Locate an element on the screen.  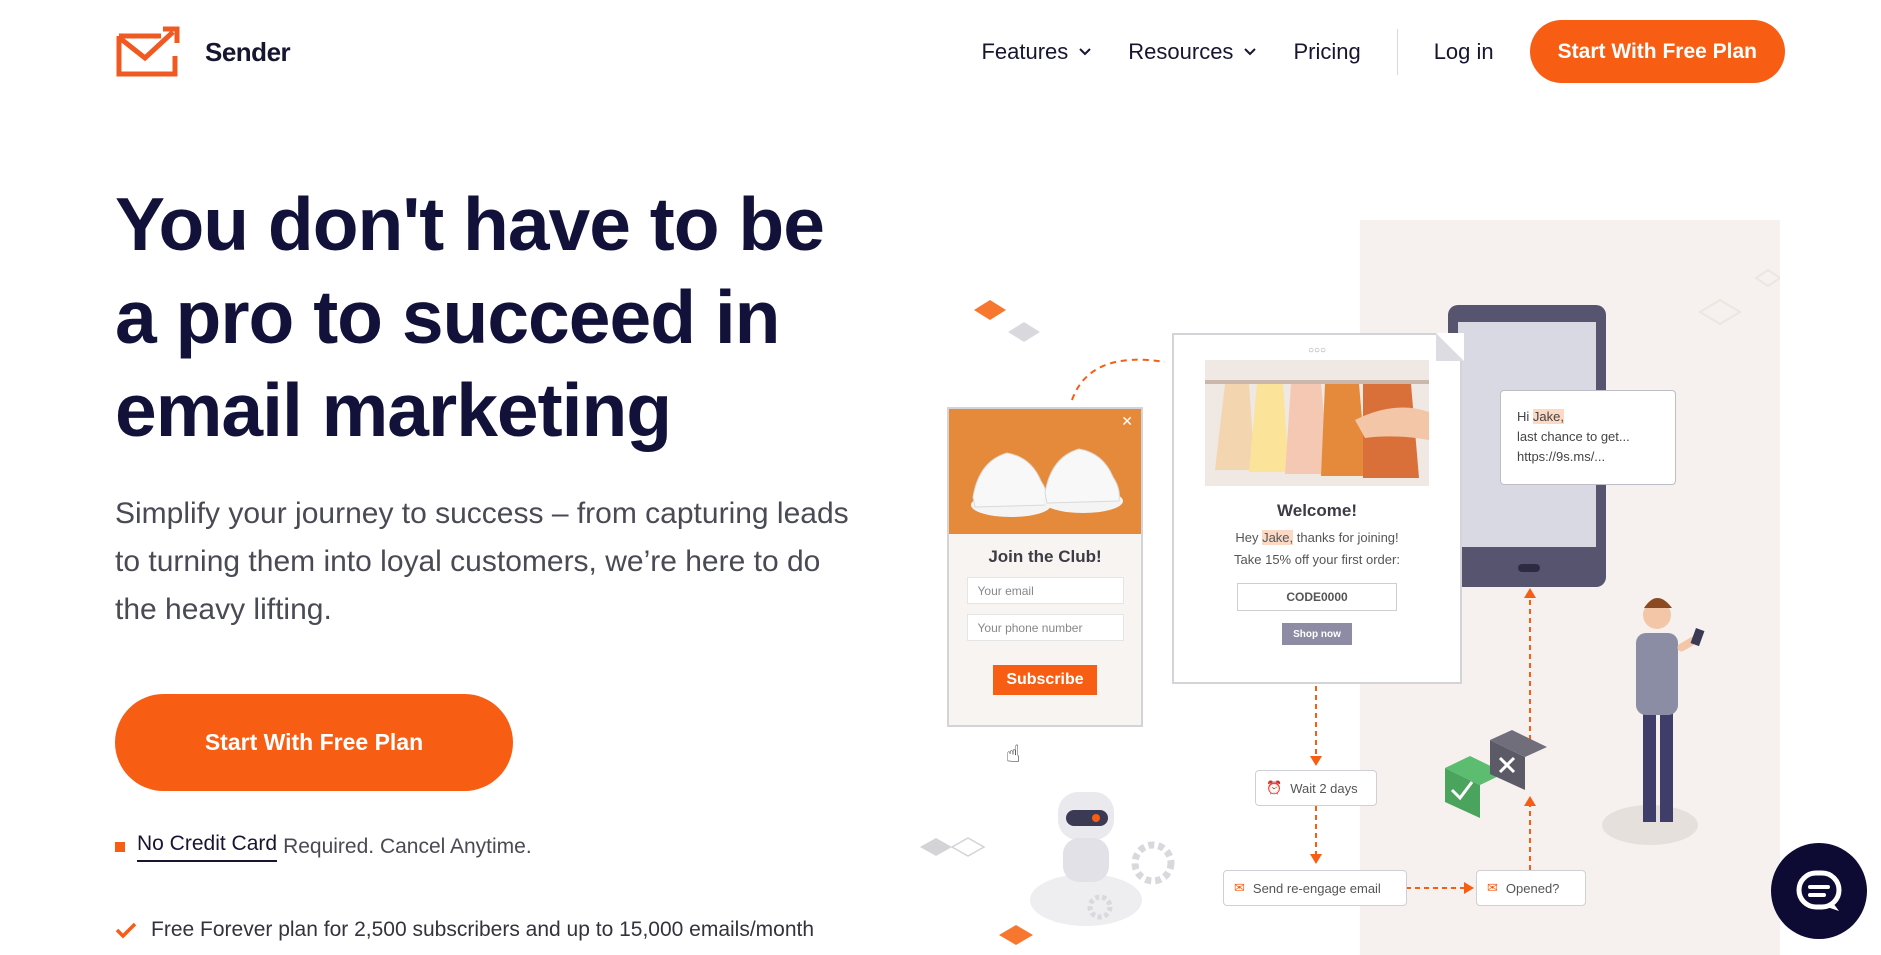
note-text: Required. Cancel Anytime. is located at coordinates (407, 846).